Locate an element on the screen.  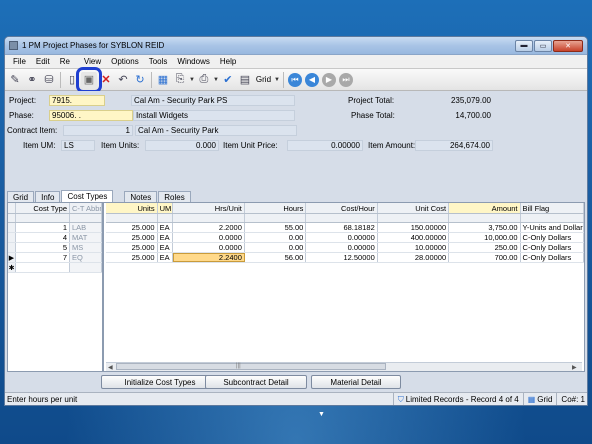
cell-cost-type: 1 is located at coordinates (43, 227).